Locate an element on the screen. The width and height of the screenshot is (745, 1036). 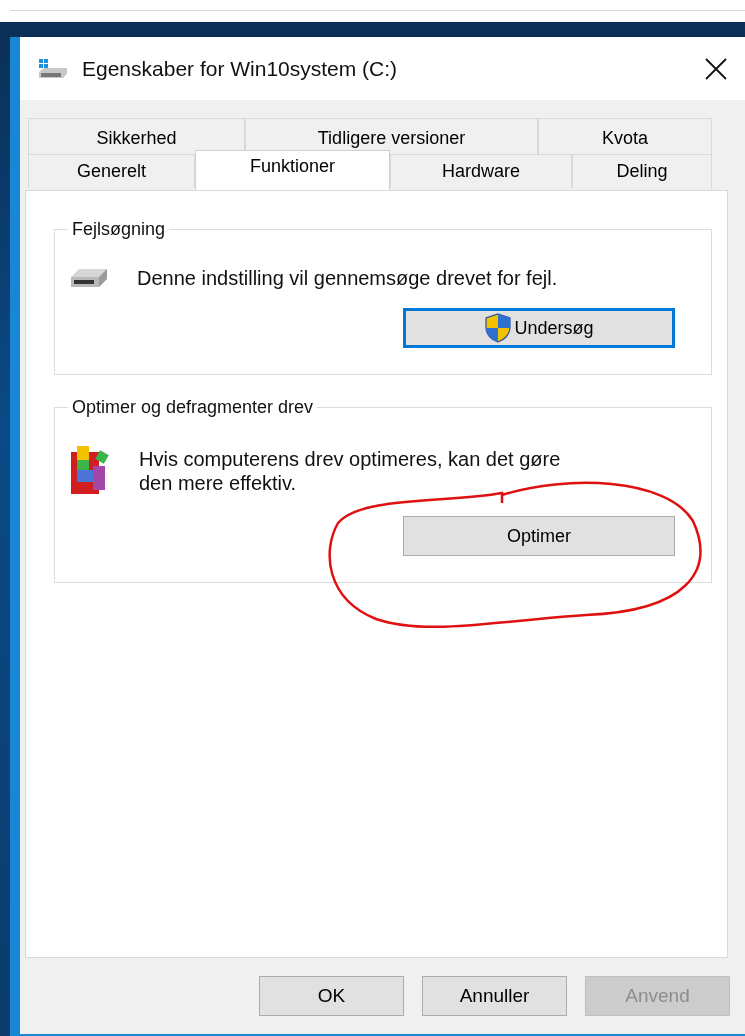
tab: Tidligere versioner is located at coordinates (391, 136).